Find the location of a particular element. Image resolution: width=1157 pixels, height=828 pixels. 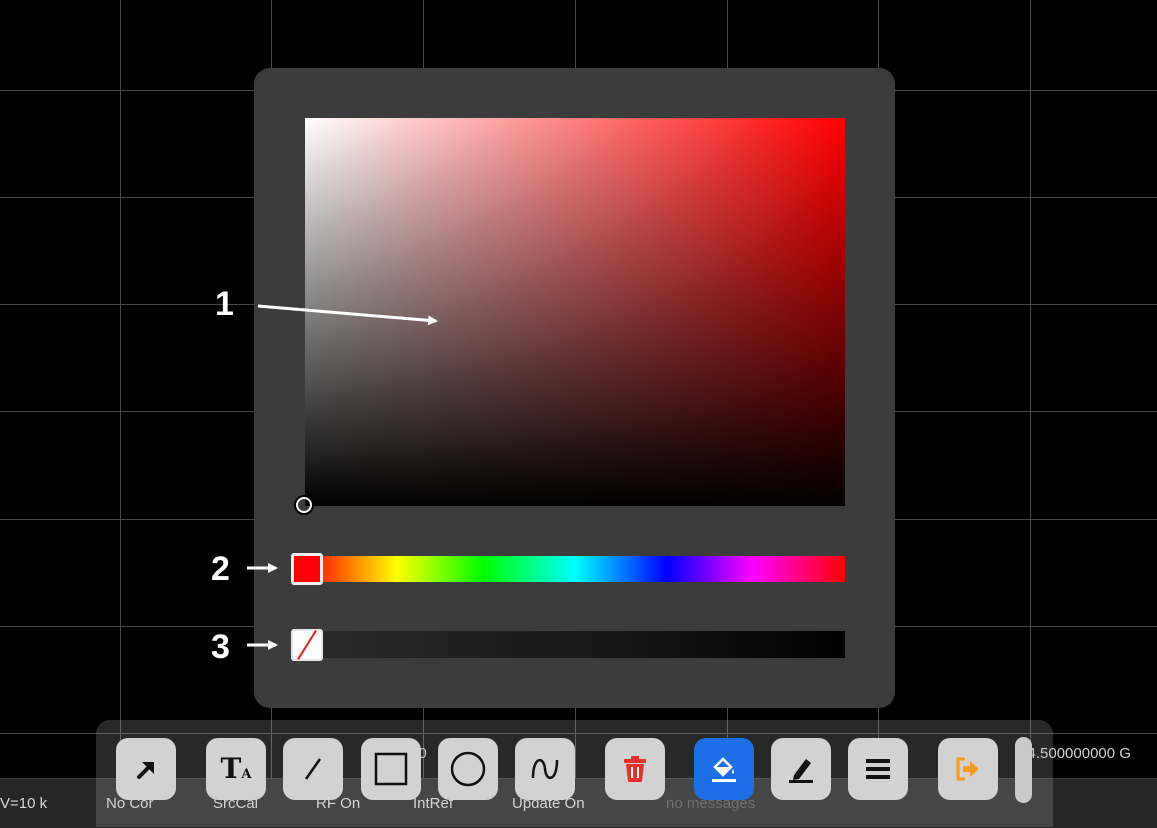

fill-color-button is located at coordinates (724, 769).